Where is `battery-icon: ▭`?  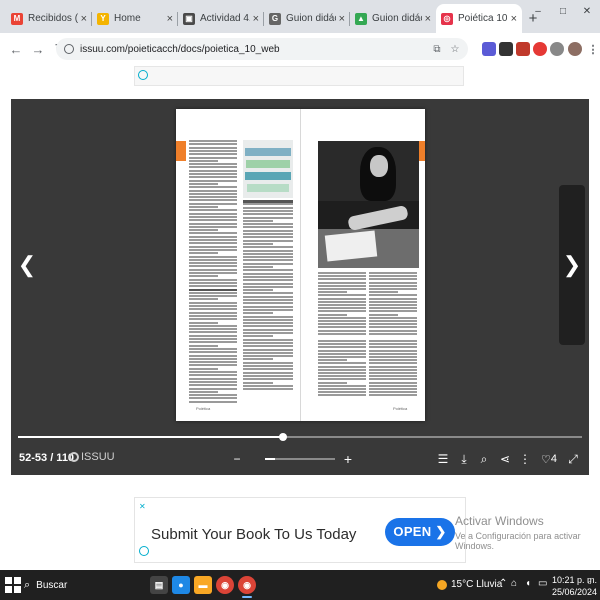 battery-icon: ▭ is located at coordinates (542, 583).